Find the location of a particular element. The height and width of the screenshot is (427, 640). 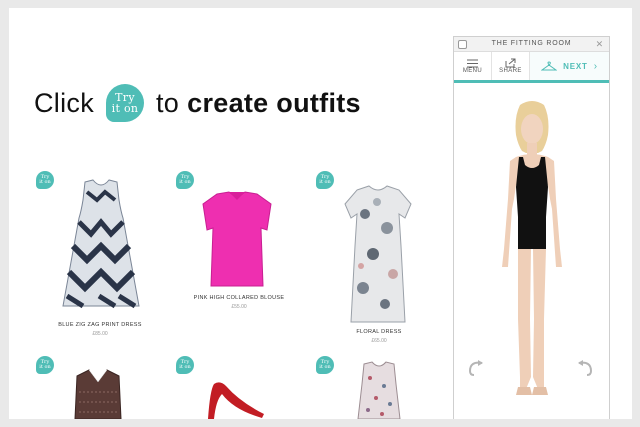

fitting-room-model is located at coordinates (532, 248).